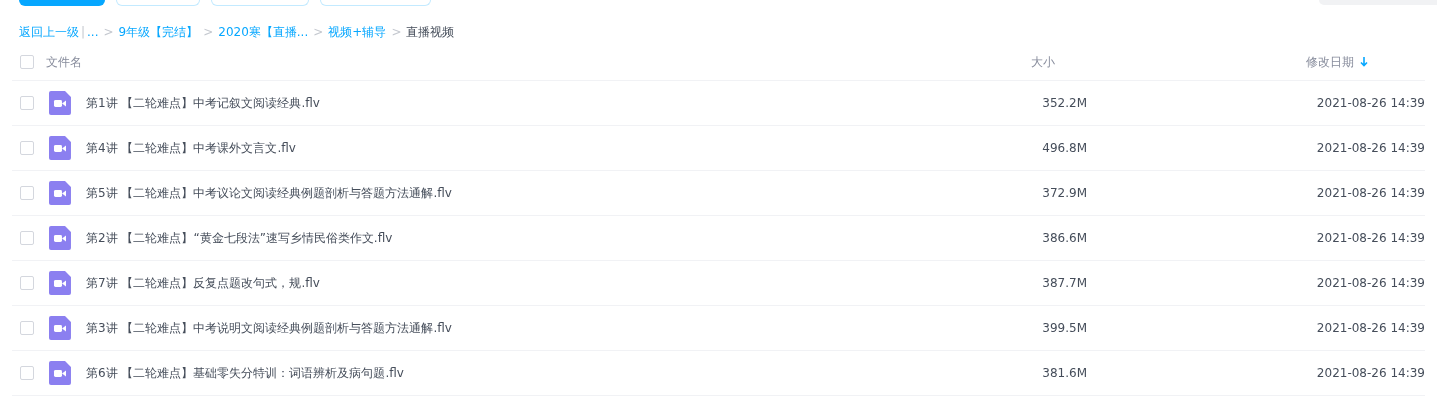  Describe the element at coordinates (1364, 62) in the screenshot. I see `sort-down-icon` at that location.